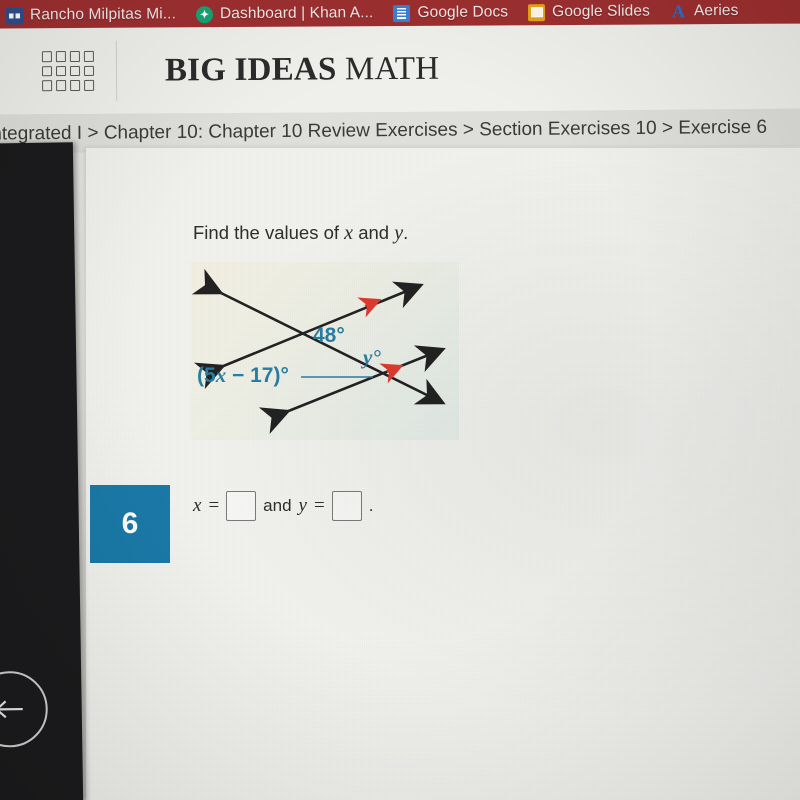 The height and width of the screenshot is (800, 800). Describe the element at coordinates (329, 335) in the screenshot. I see `angle-label-48: 48°` at that location.